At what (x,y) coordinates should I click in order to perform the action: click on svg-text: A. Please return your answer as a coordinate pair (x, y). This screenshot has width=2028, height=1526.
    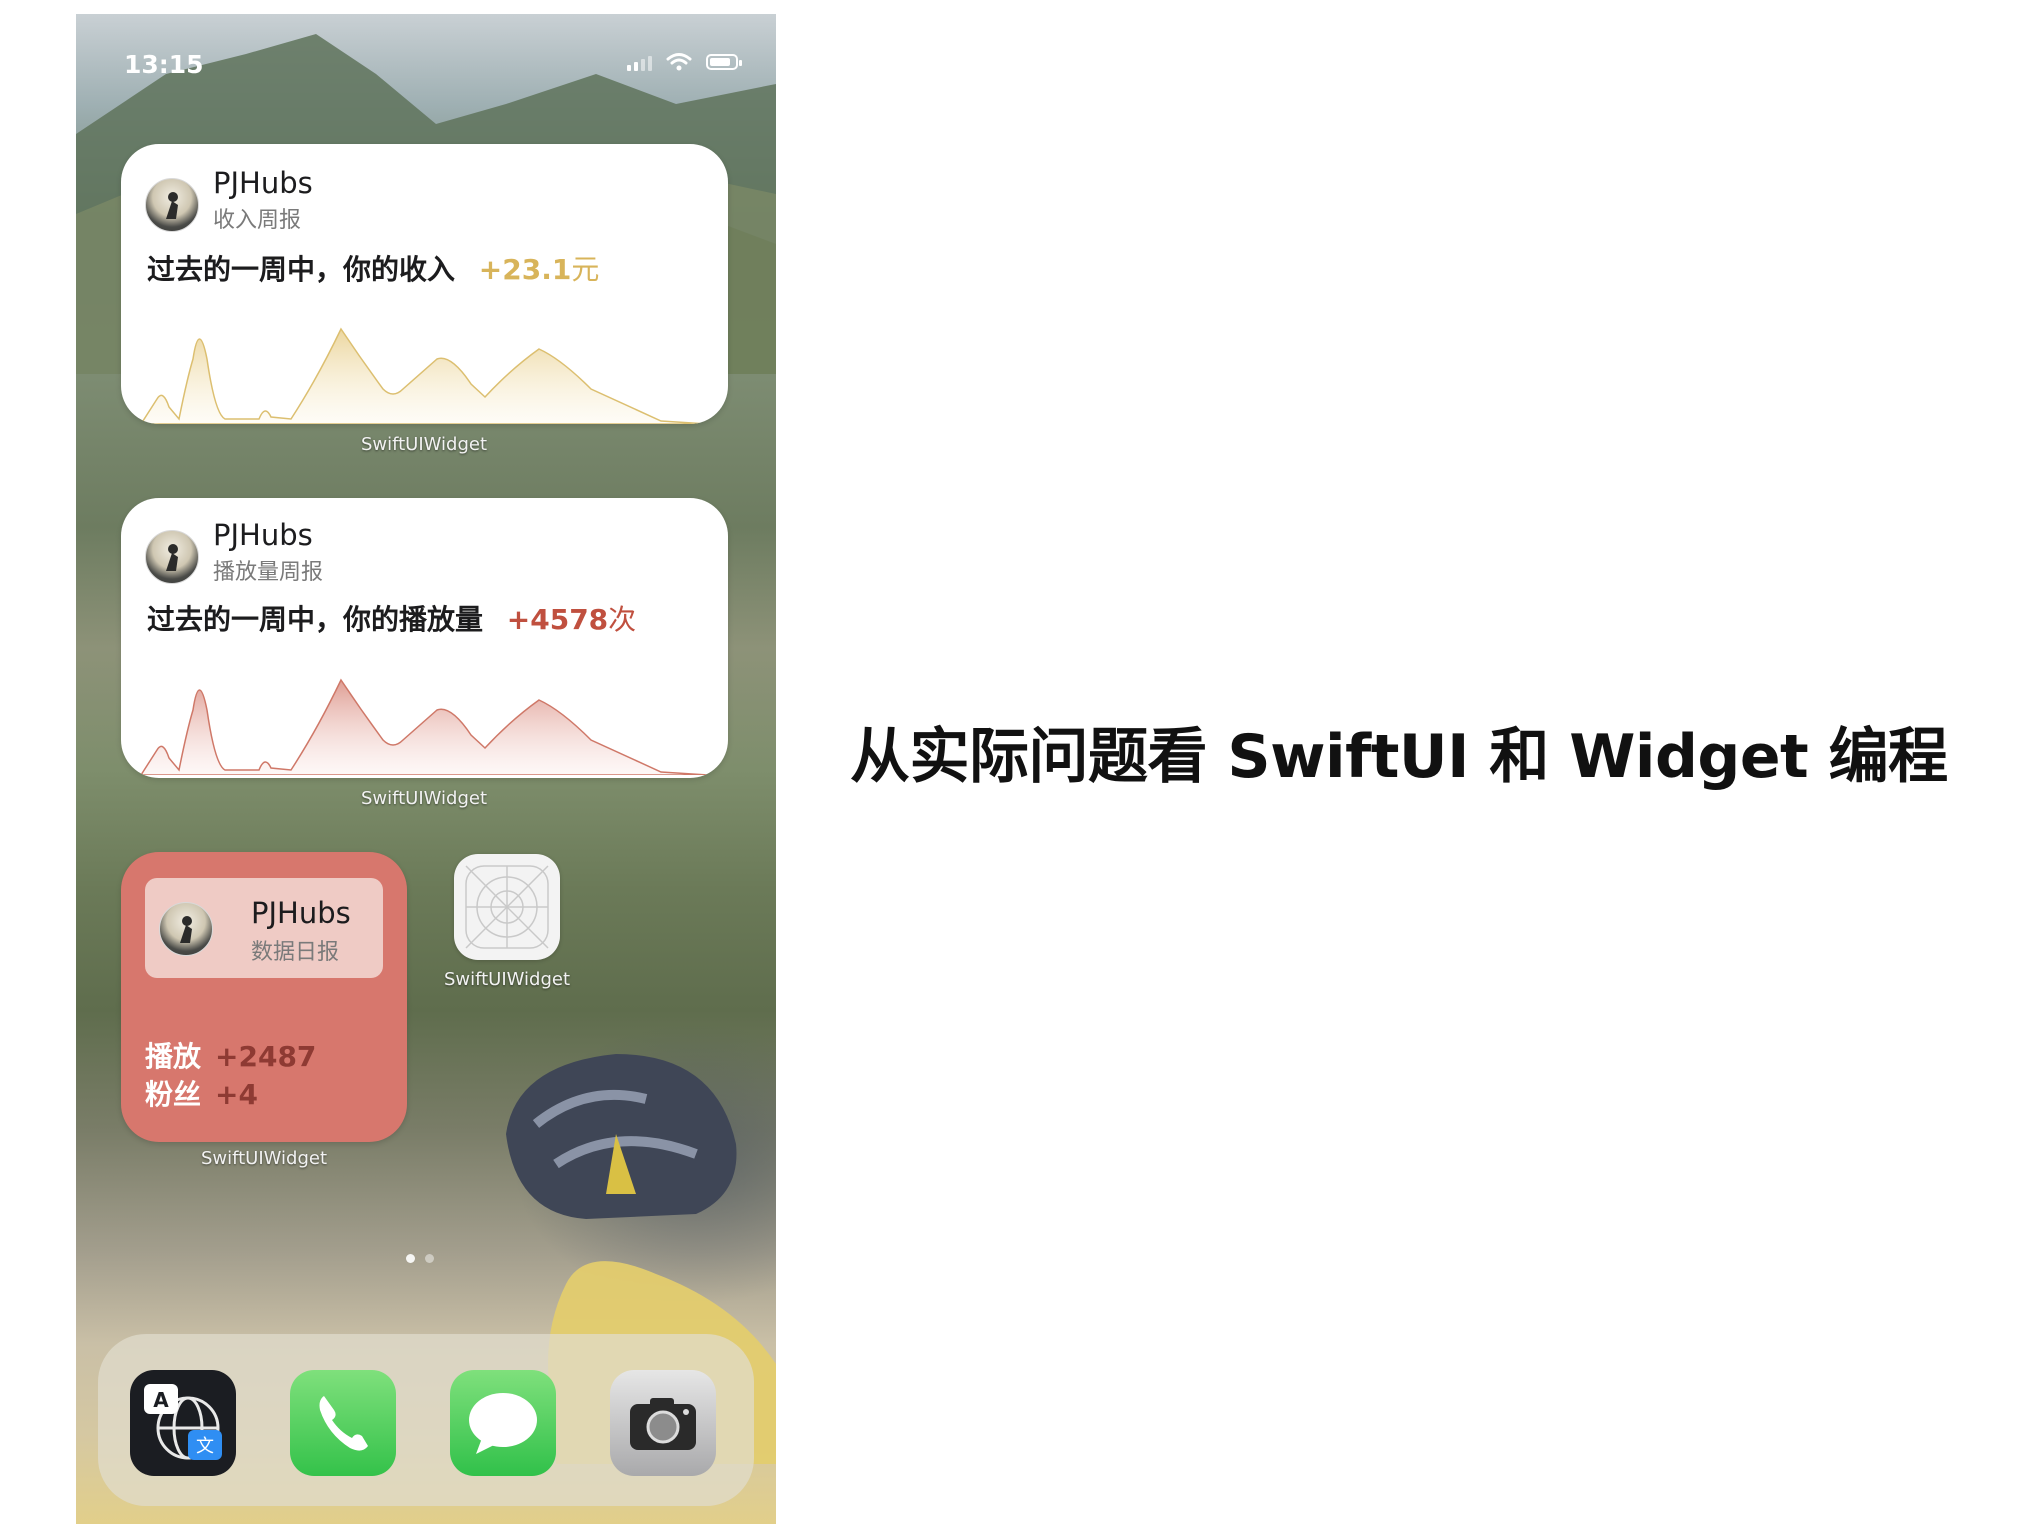
    Looking at the image, I should click on (161, 1400).